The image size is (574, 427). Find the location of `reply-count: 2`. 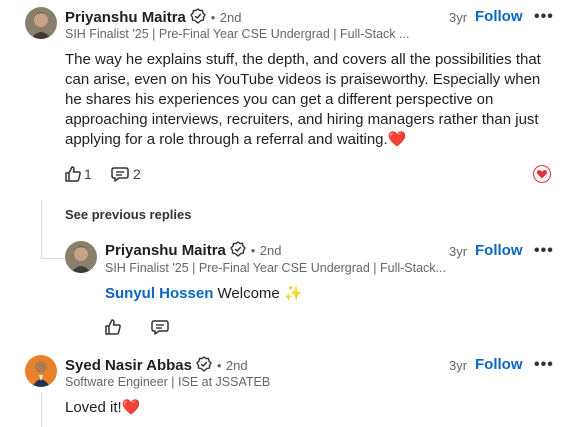

reply-count: 2 is located at coordinates (137, 174).